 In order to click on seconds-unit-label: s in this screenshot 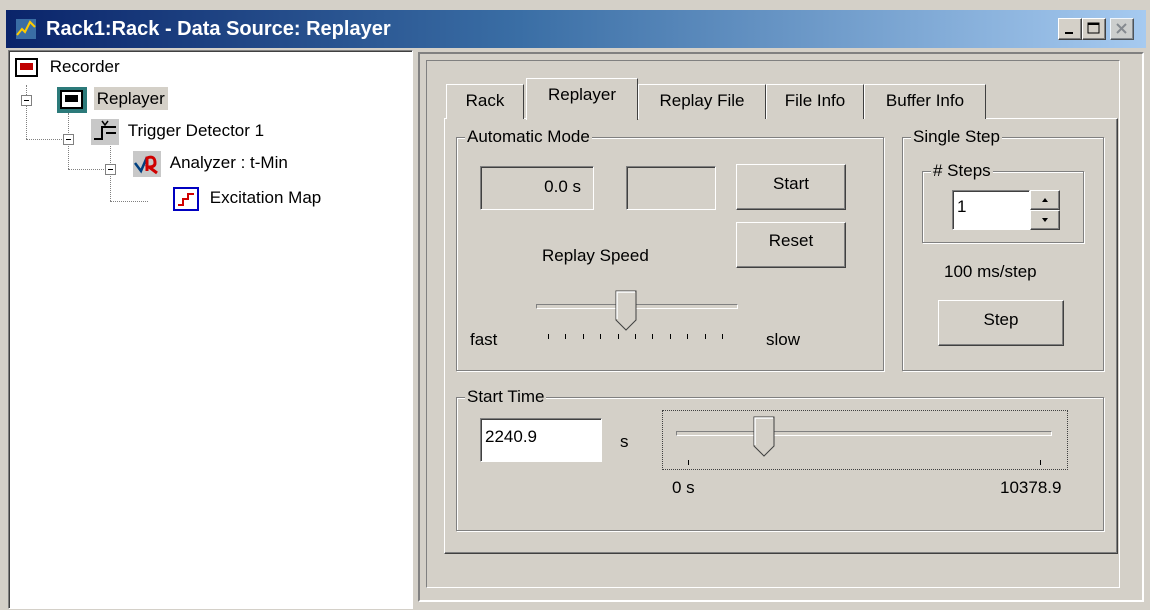, I will do `click(624, 441)`.